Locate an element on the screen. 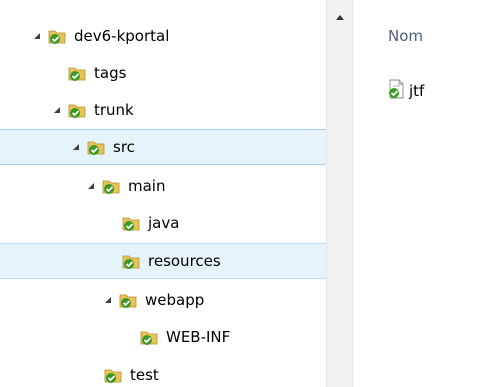 Image resolution: width=489 pixels, height=387 pixels. tree-item-label: WEB-INF is located at coordinates (198, 337).